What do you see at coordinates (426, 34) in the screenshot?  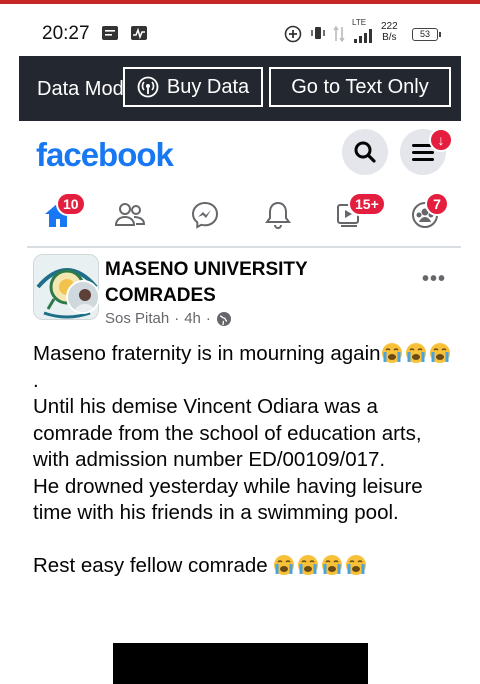 I see `battery-indicator: 53` at bounding box center [426, 34].